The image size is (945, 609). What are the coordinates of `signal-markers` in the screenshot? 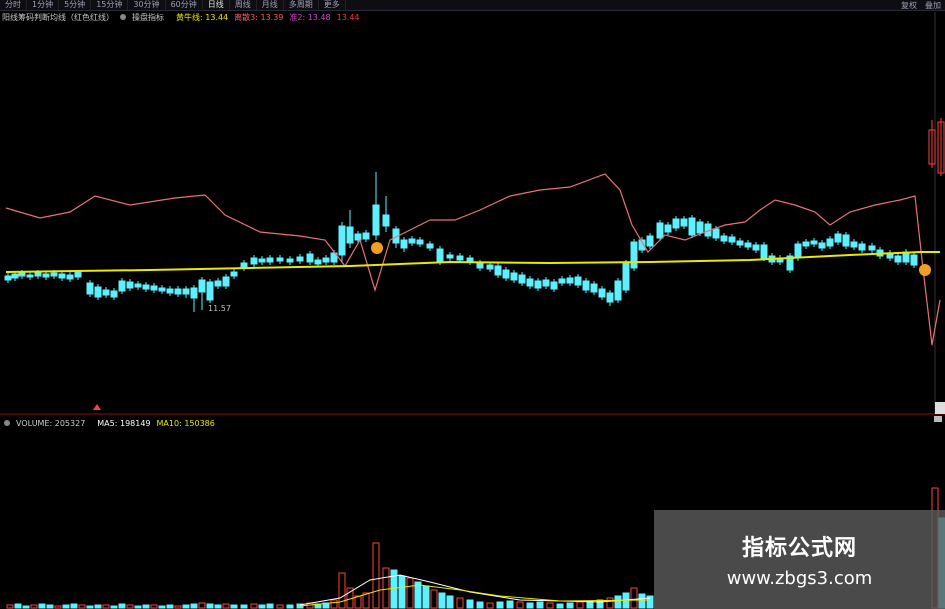 It's located at (651, 259).